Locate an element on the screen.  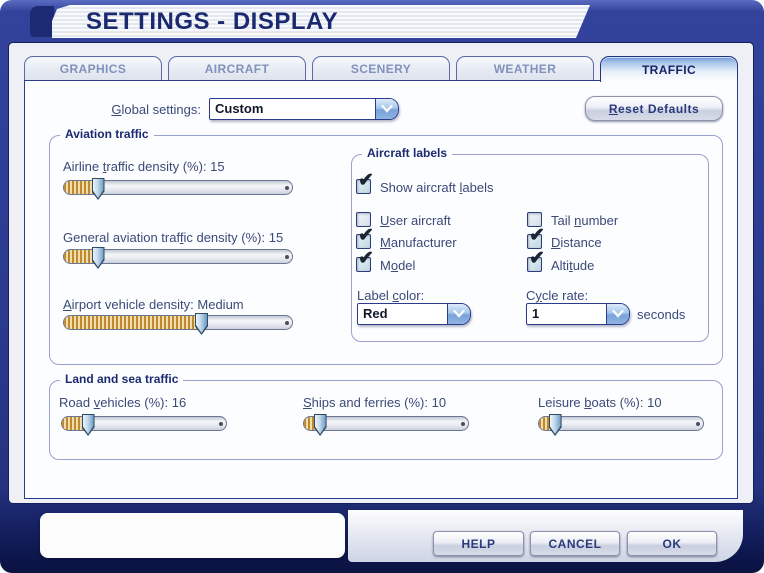
ok-button-label: OK is located at coordinates (672, 543).